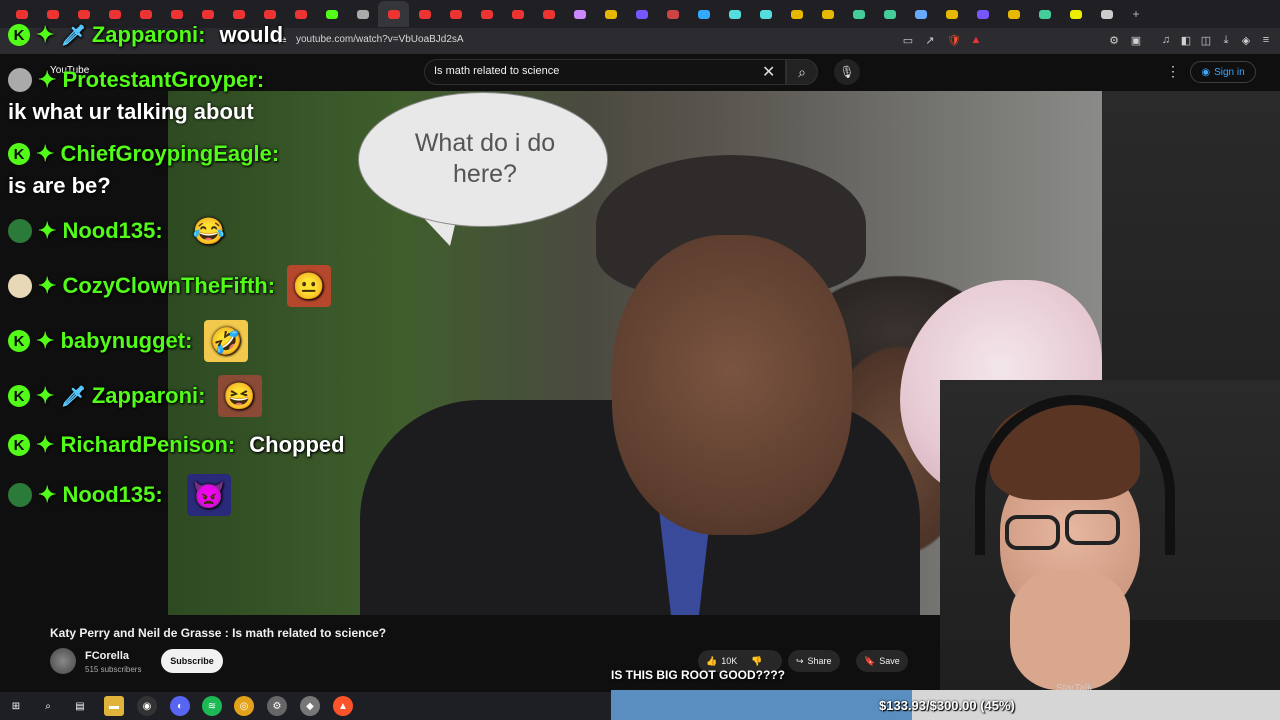 The image size is (1280, 720). Describe the element at coordinates (63, 661) in the screenshot. I see `channel-avatar` at that location.